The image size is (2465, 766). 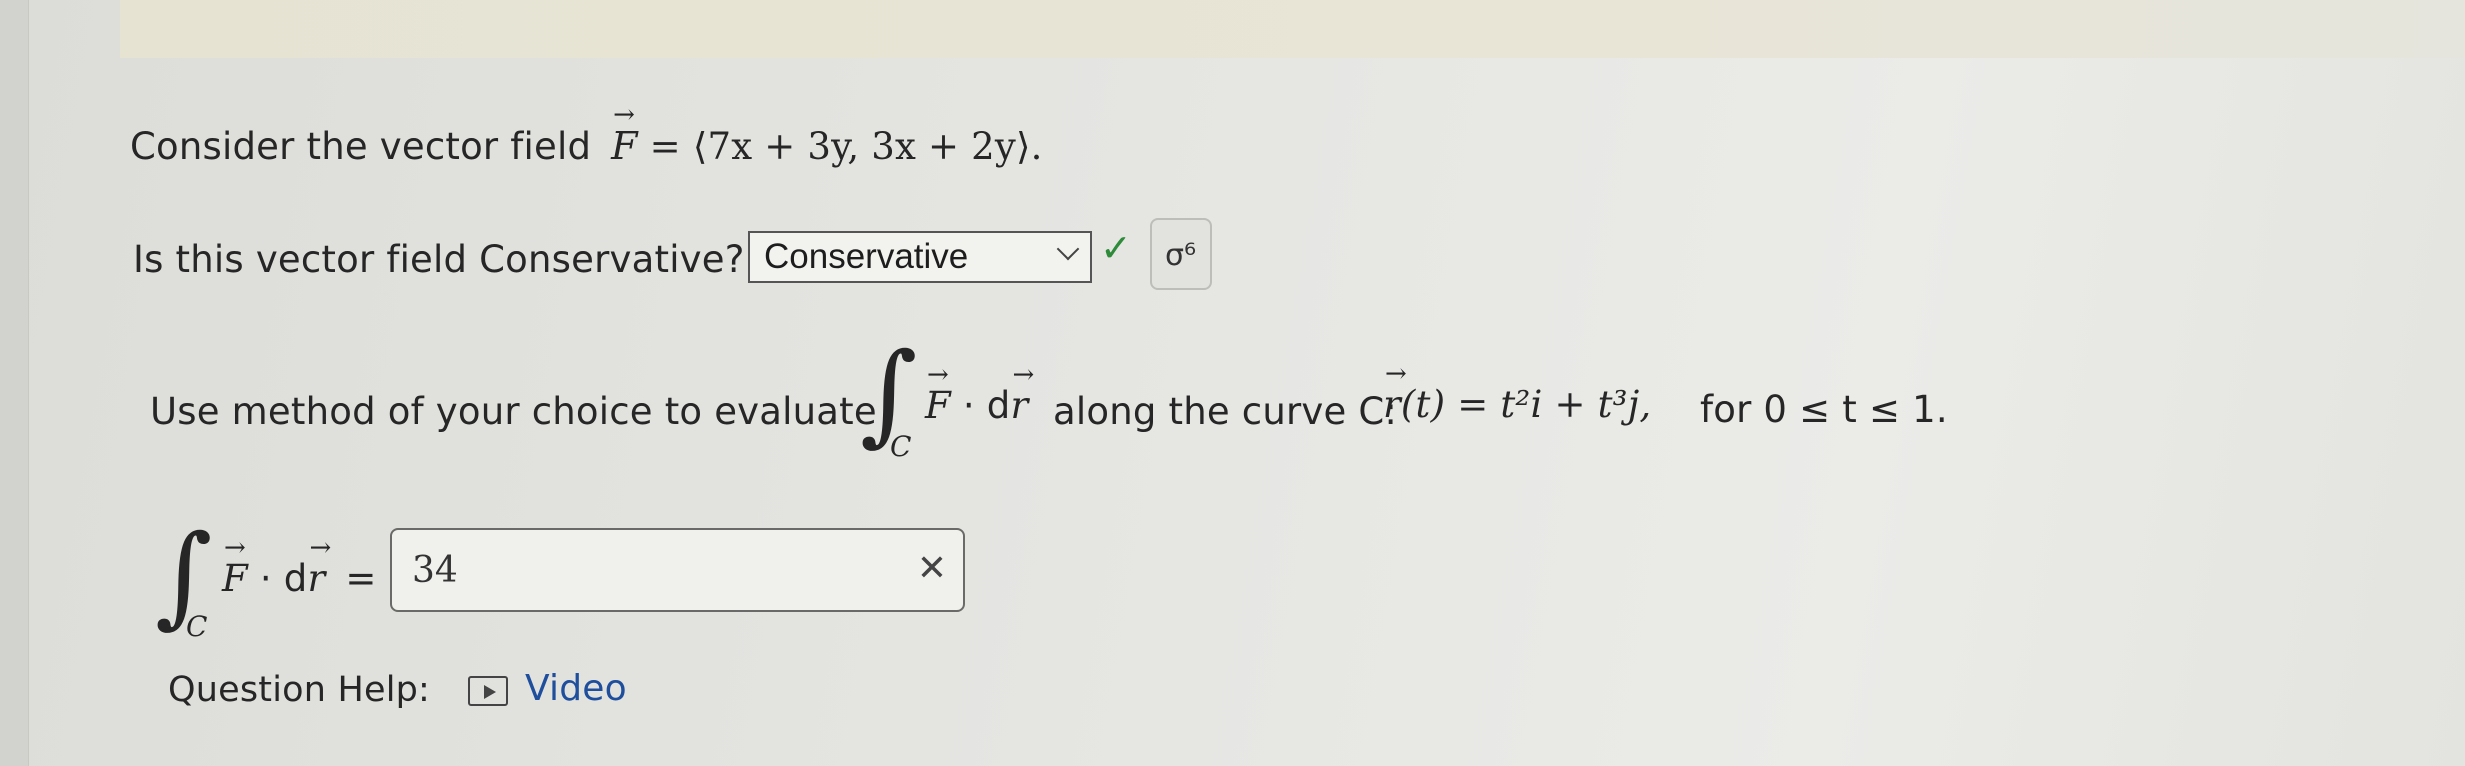 I want to click on answer-integrand: F · dr =, so click(x=299, y=567).